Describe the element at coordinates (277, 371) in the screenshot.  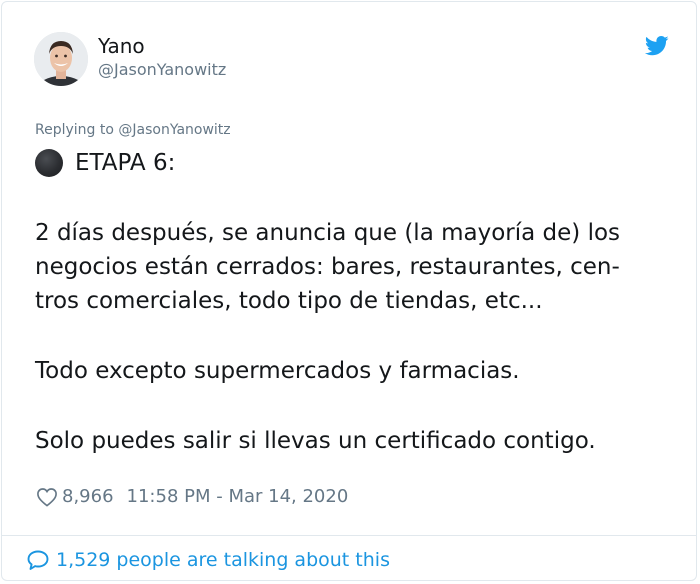
I see `tweet-line: Todo excepto supermercados y farmacias.` at that location.